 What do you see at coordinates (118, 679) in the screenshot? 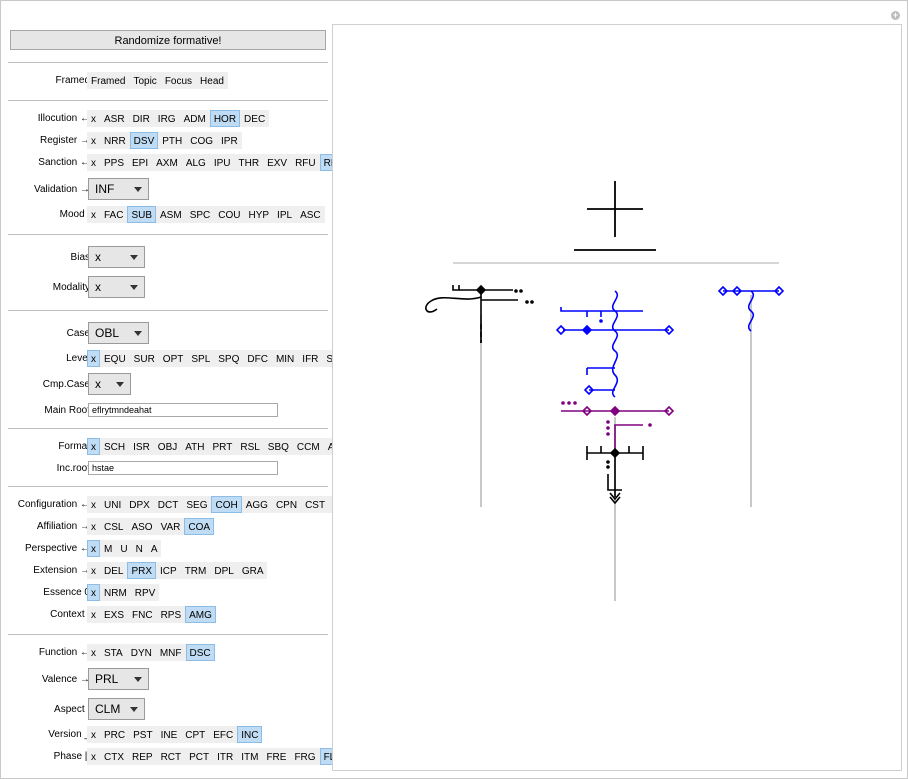
I see `valence-dropdown: PRL` at bounding box center [118, 679].